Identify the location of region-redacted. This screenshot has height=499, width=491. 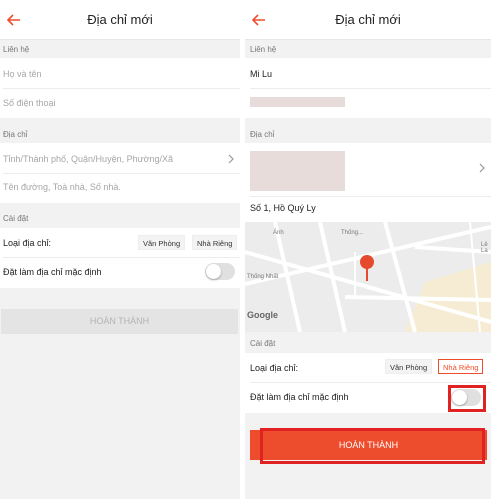
(297, 171).